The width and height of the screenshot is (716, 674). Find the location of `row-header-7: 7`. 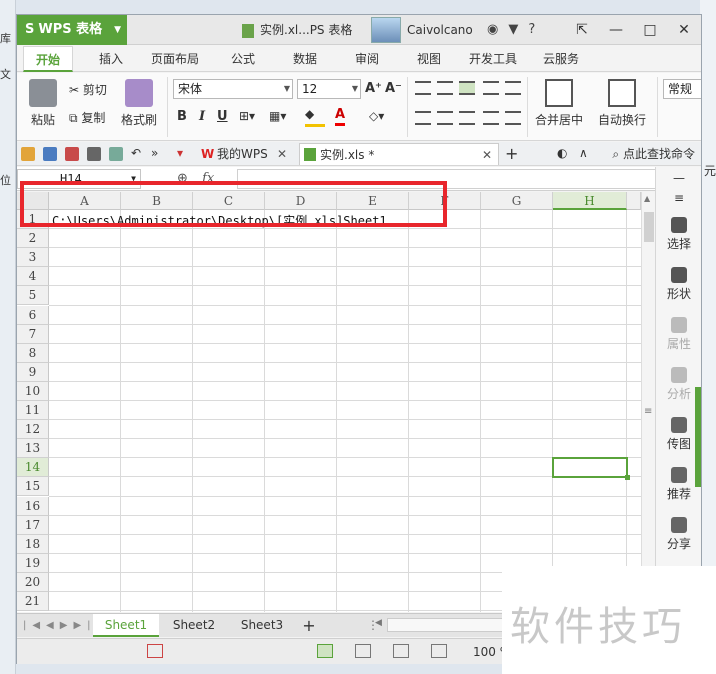

row-header-7: 7 is located at coordinates (33, 334).